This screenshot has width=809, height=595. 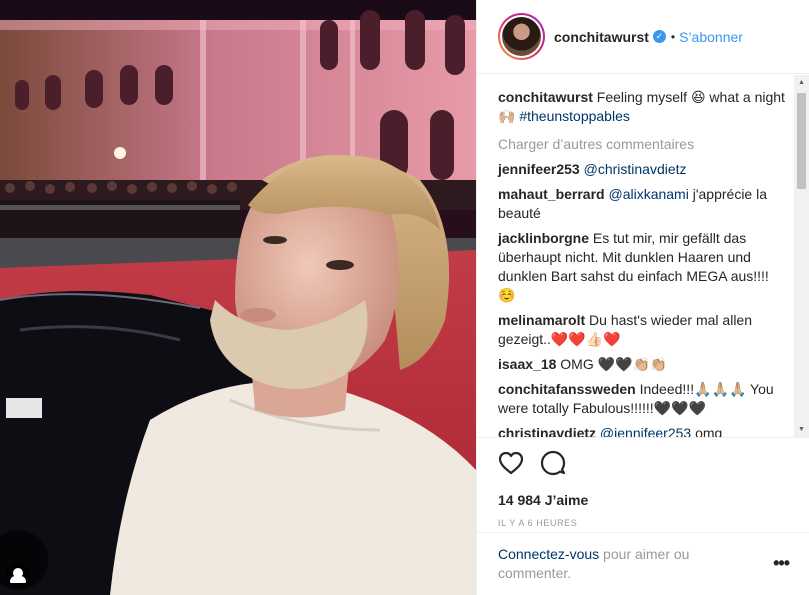 I want to click on comment-username: jacklinborgne, so click(x=543, y=238).